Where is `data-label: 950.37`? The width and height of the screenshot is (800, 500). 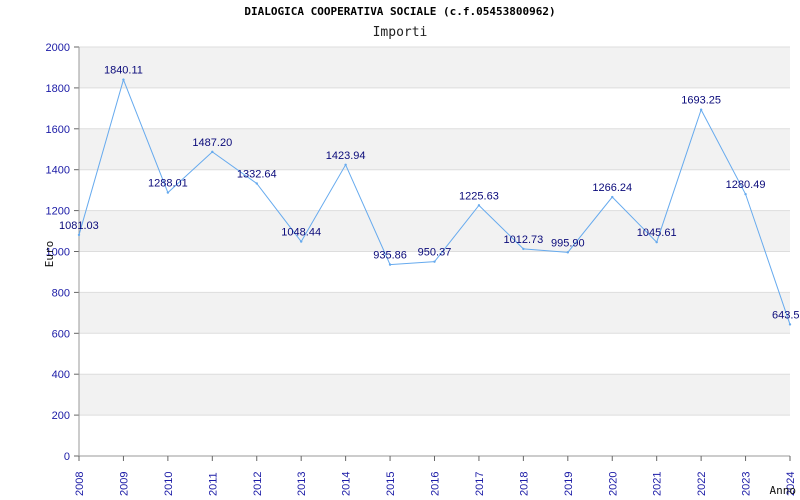 data-label: 950.37 is located at coordinates (435, 253).